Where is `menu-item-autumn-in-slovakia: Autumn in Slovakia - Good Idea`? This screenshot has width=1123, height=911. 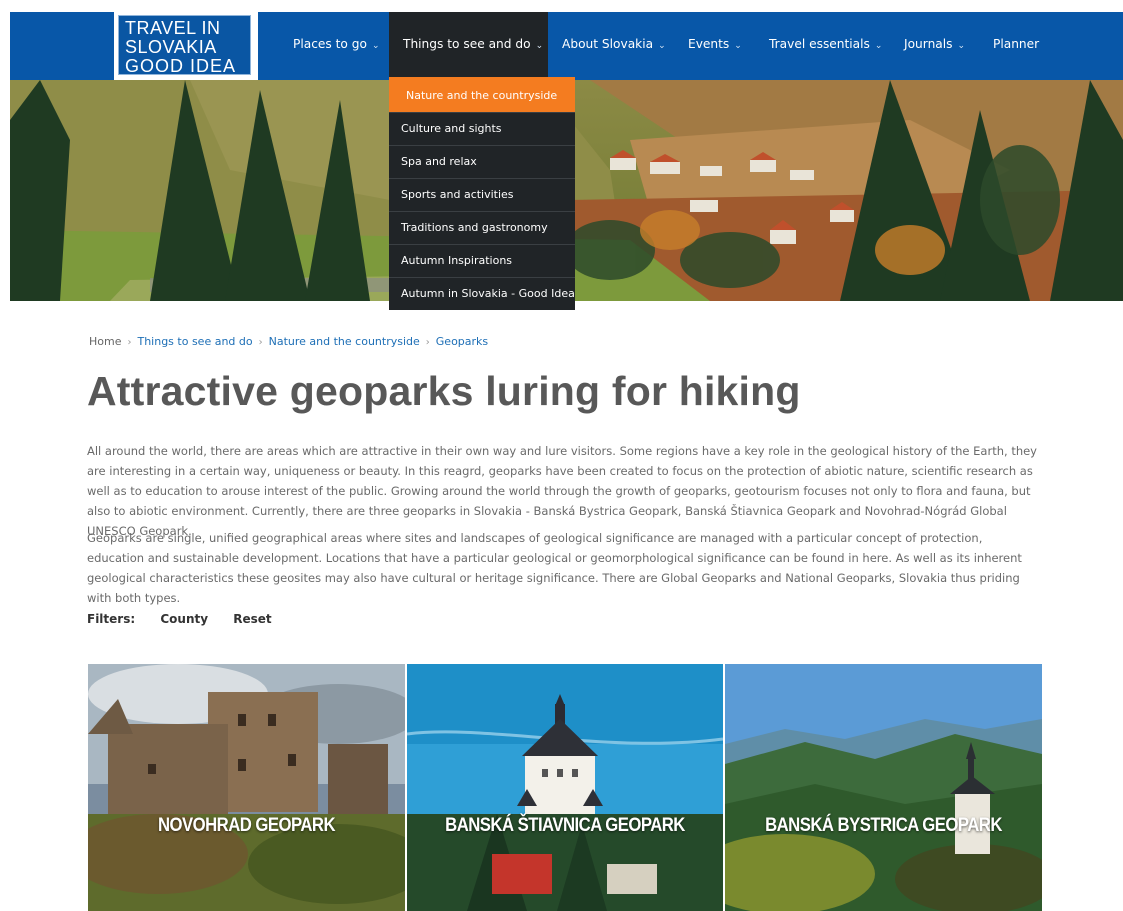
menu-item-autumn-in-slovakia: Autumn in Slovakia - Good Idea is located at coordinates (482, 293).